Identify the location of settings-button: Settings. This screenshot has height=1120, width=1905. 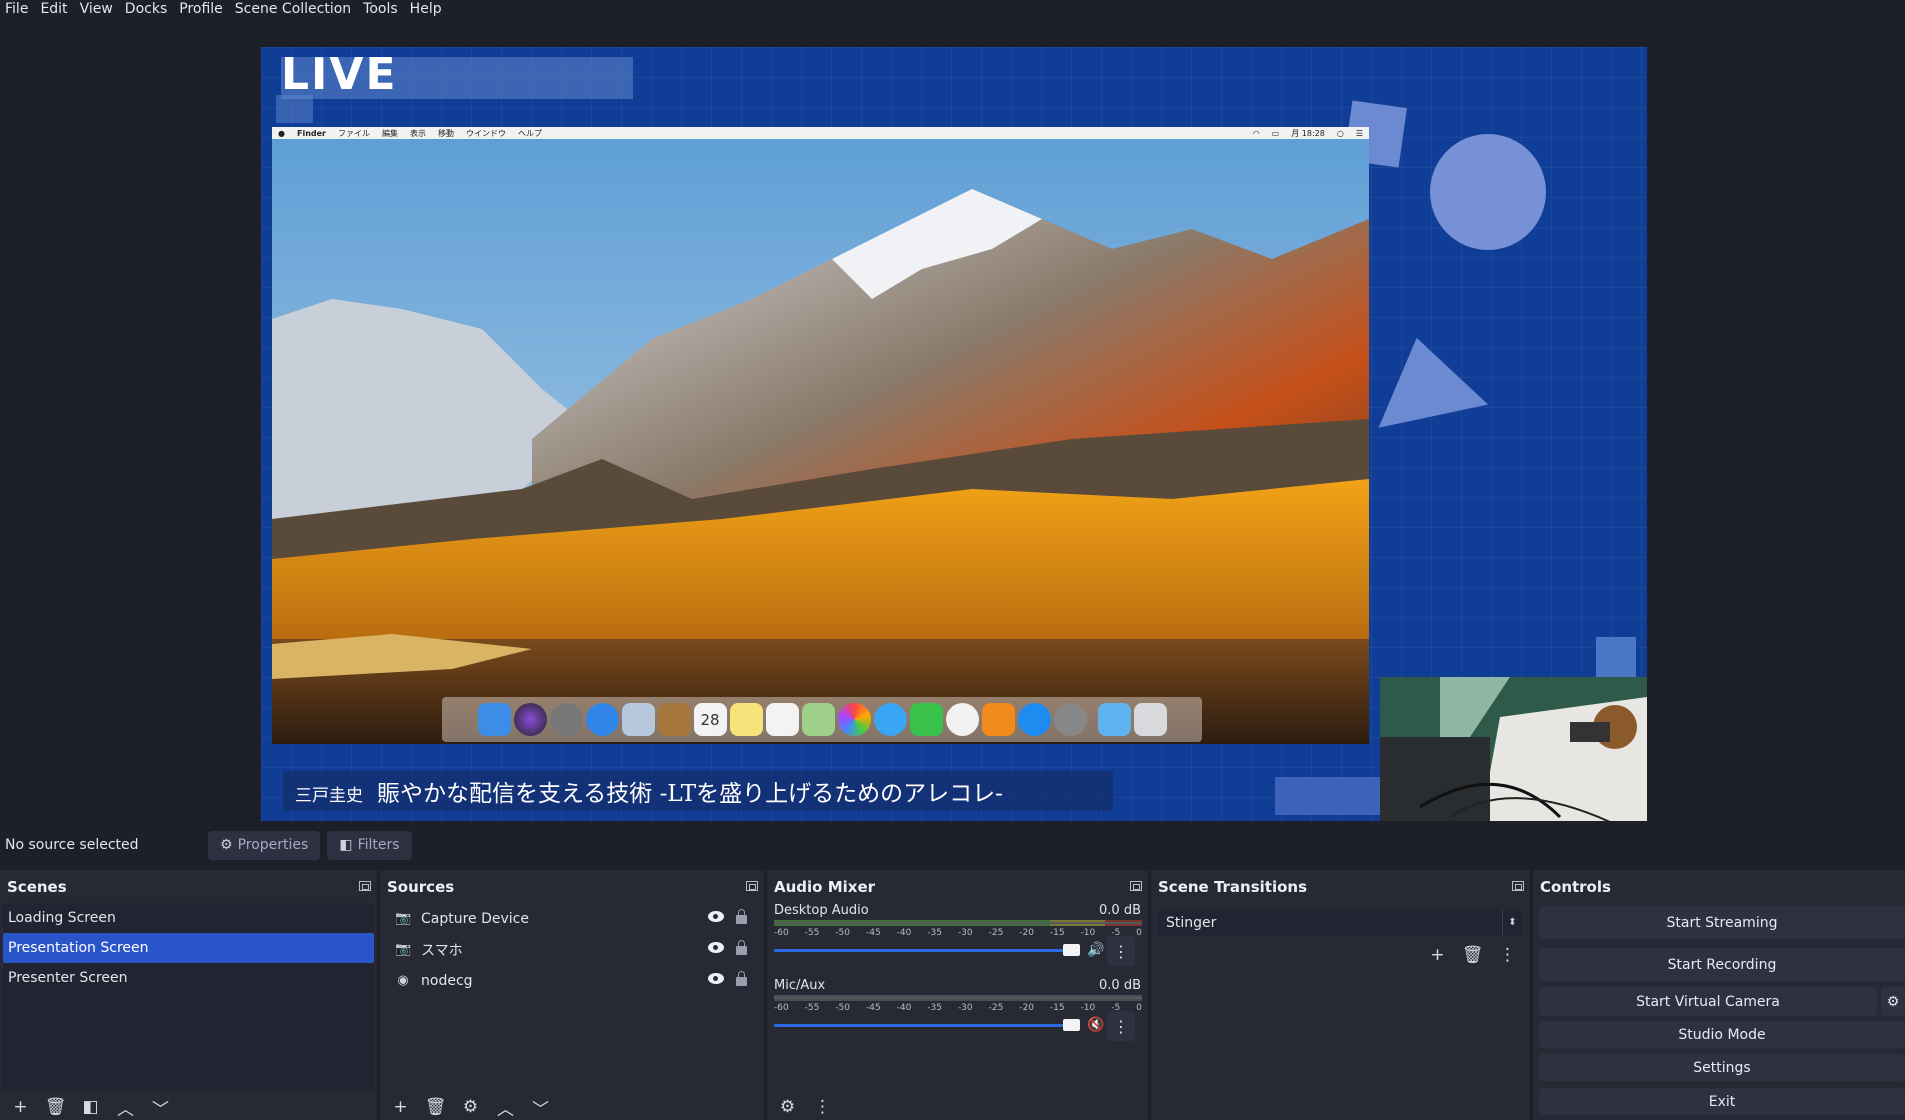
(1722, 1067).